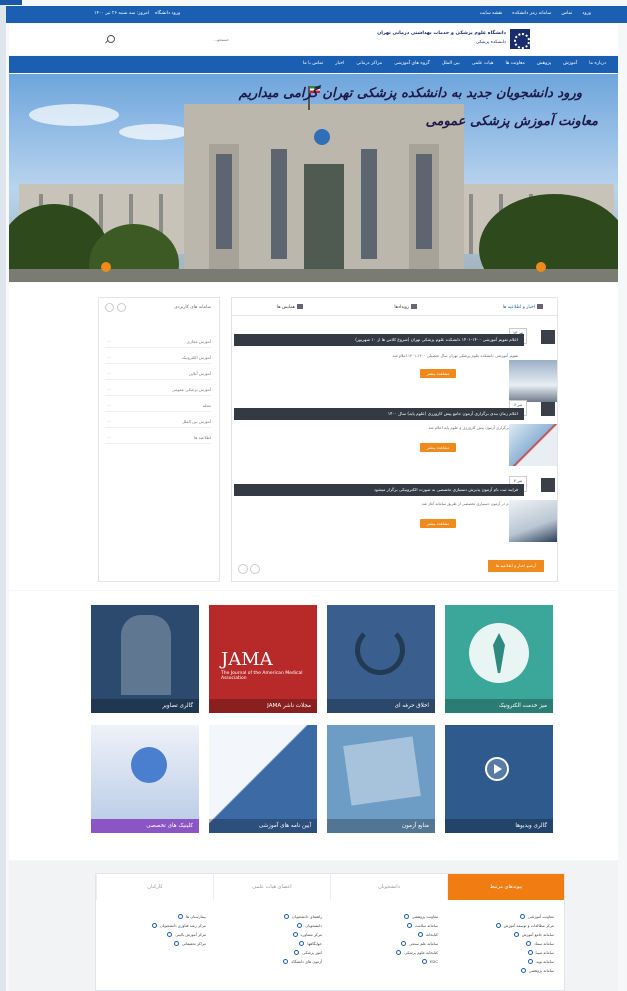 The width and height of the screenshot is (627, 991). Describe the element at coordinates (302, 934) in the screenshot. I see `link-item: مرکز مشاوره` at that location.